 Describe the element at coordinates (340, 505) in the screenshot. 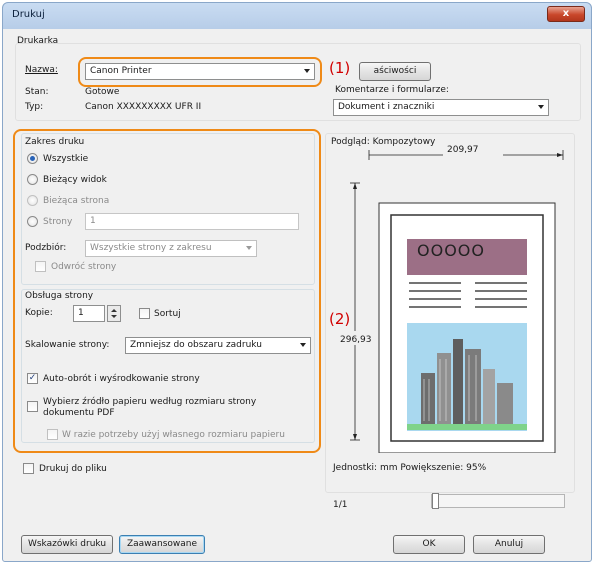

I see `page-counter: 1/1` at that location.